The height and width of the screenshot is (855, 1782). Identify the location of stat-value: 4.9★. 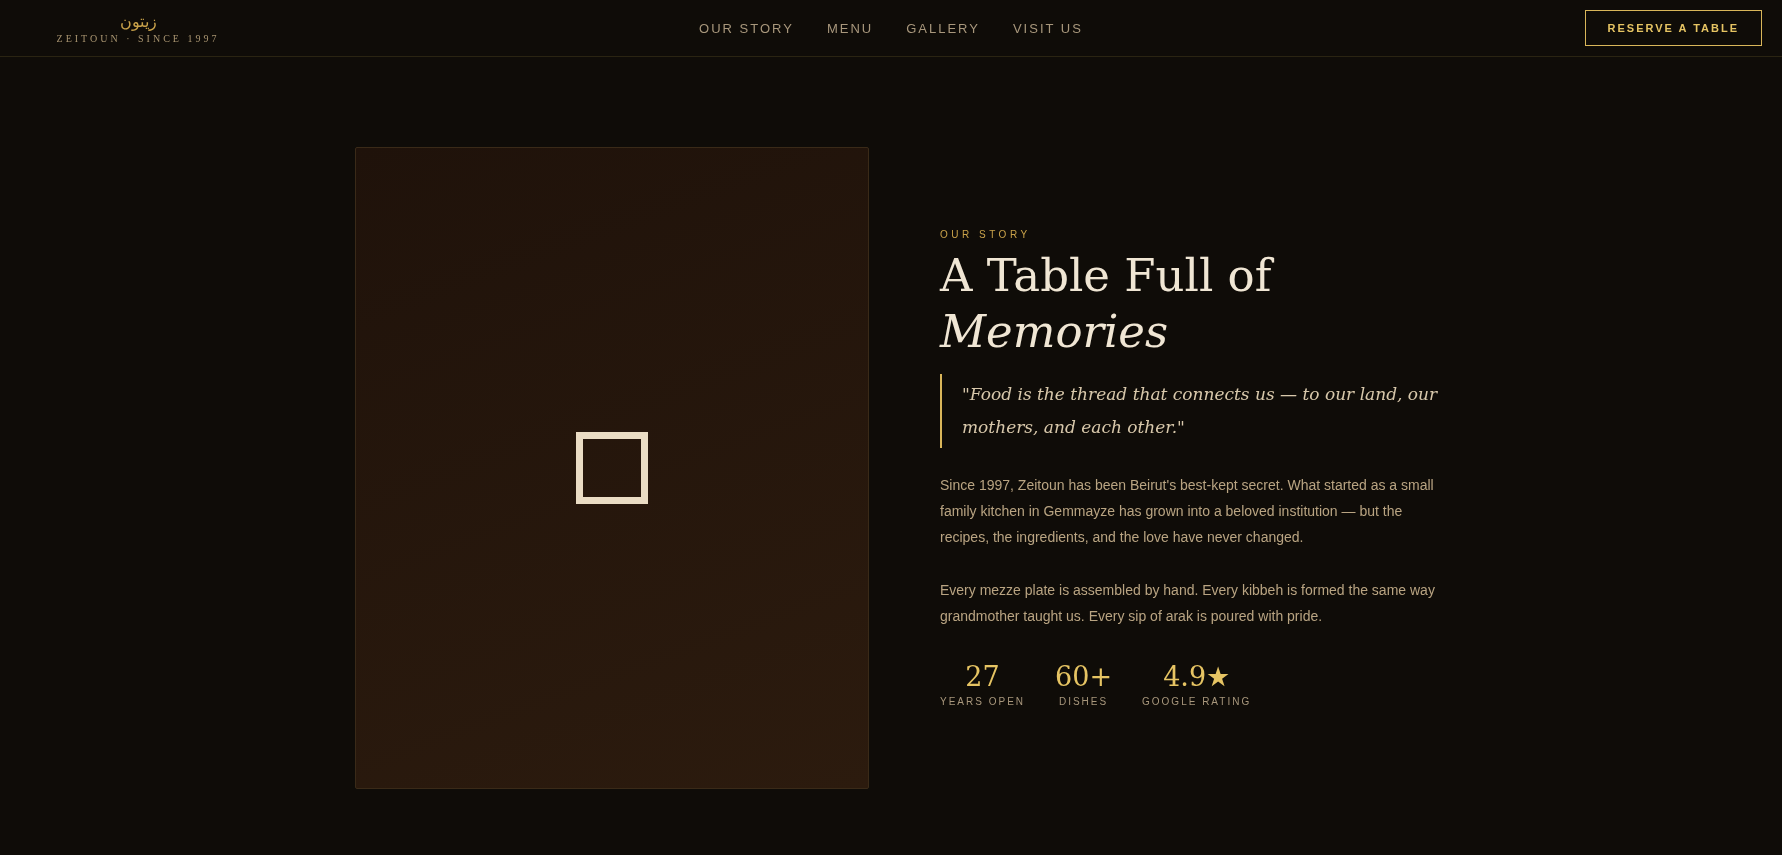
(1197, 677).